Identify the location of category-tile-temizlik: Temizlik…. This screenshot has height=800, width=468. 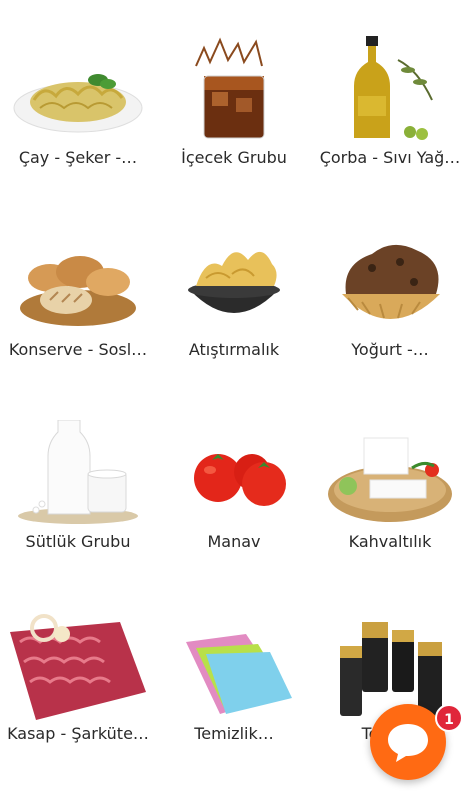
(234, 680).